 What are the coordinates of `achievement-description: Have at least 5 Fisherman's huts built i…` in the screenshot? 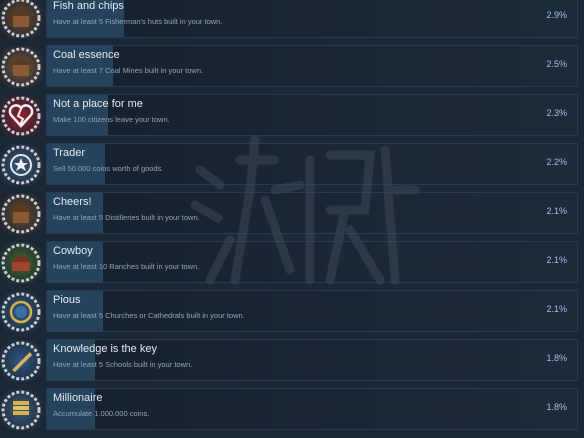 It's located at (138, 21).